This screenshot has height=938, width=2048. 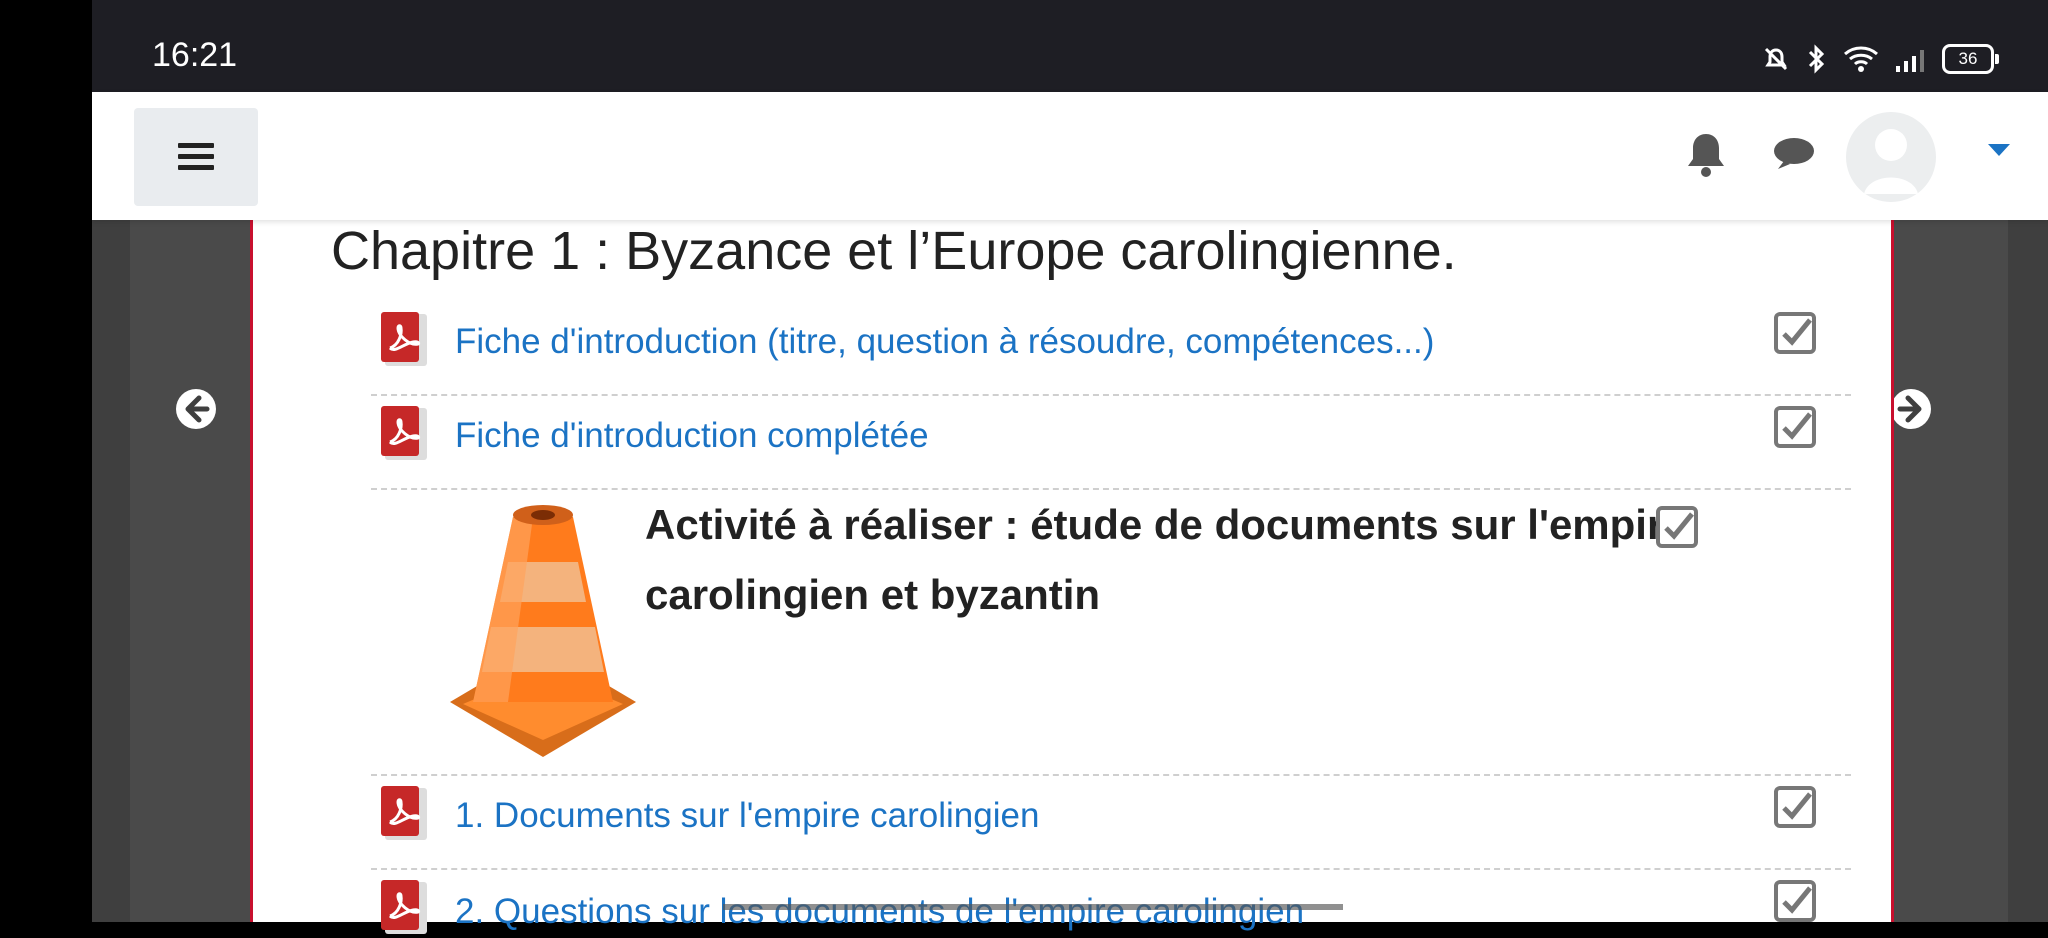 What do you see at coordinates (692, 436) in the screenshot?
I see `resource-link: Fiche d'introduction complétée` at bounding box center [692, 436].